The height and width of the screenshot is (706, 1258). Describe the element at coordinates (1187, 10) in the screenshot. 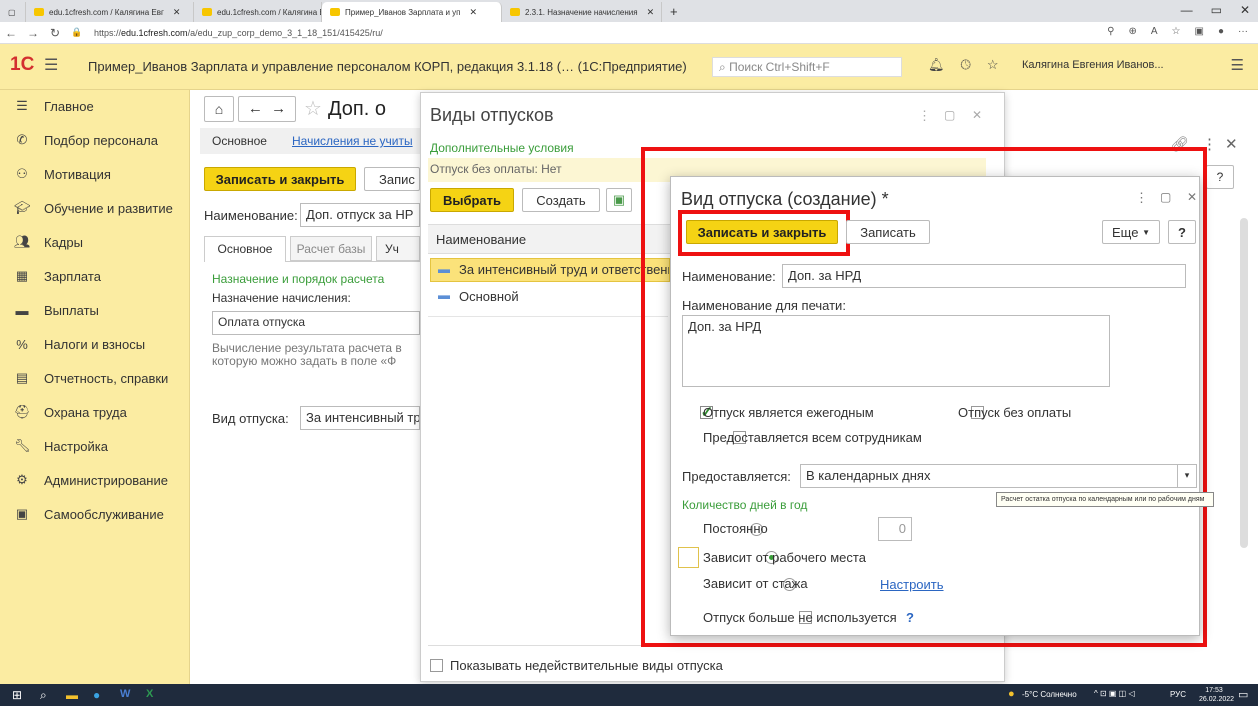

I see `minimize-icon: —` at that location.